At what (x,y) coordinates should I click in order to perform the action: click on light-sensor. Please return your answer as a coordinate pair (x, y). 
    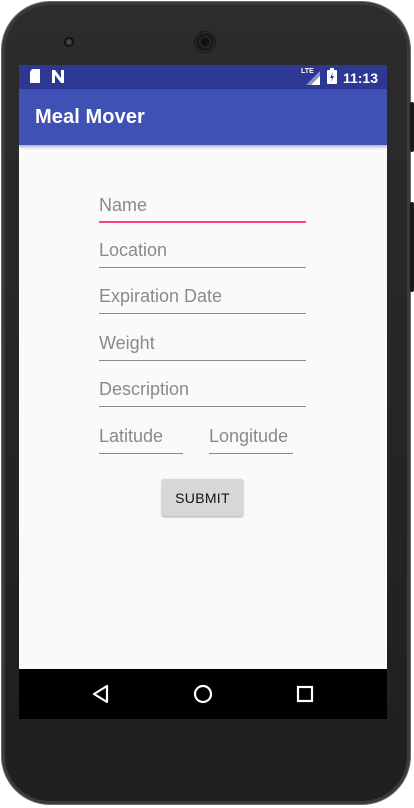
    Looking at the image, I should click on (346, 42).